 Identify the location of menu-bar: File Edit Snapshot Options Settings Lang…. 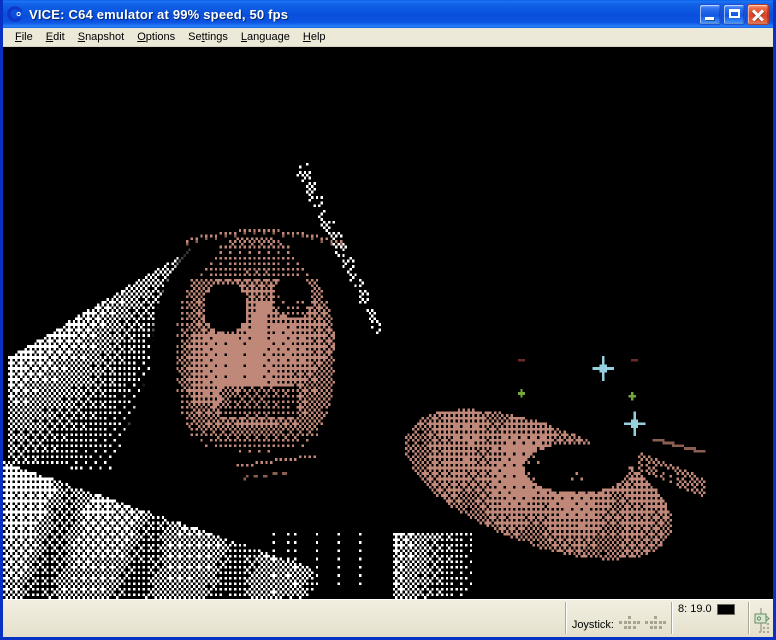
(388, 37).